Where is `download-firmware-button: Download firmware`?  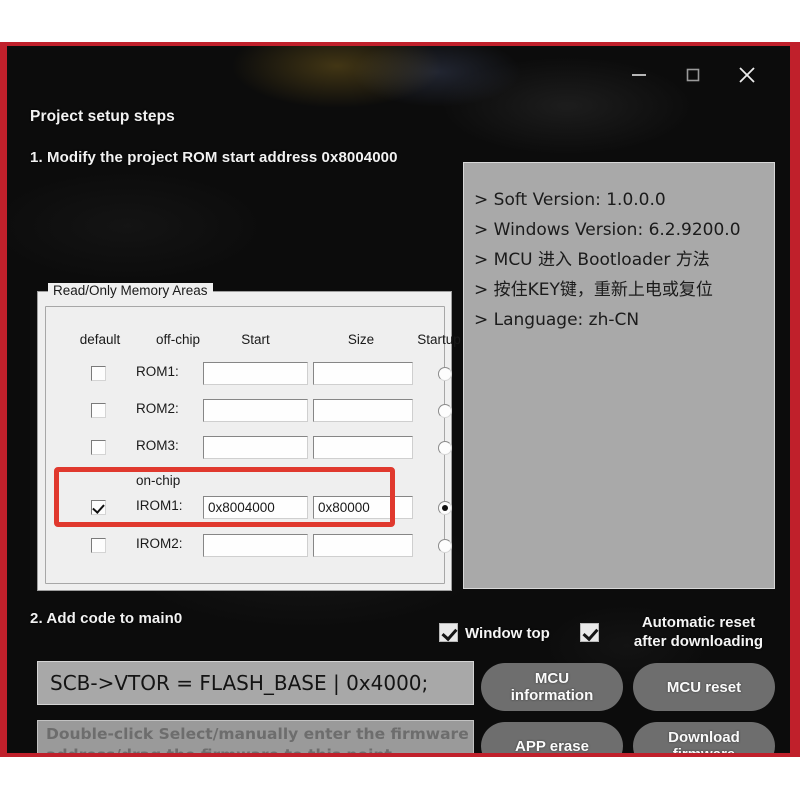 download-firmware-button: Download firmware is located at coordinates (704, 739).